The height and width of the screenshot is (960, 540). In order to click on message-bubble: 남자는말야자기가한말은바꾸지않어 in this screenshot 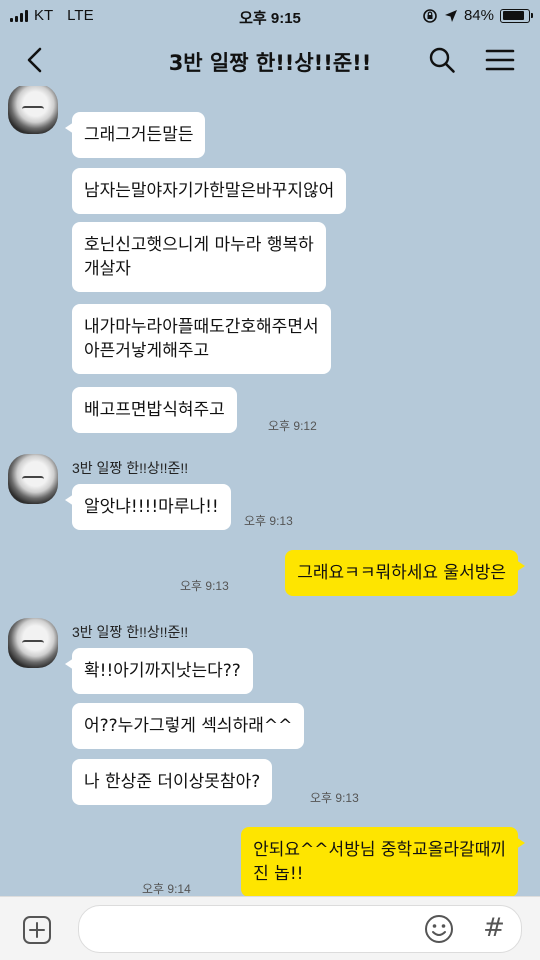, I will do `click(209, 191)`.